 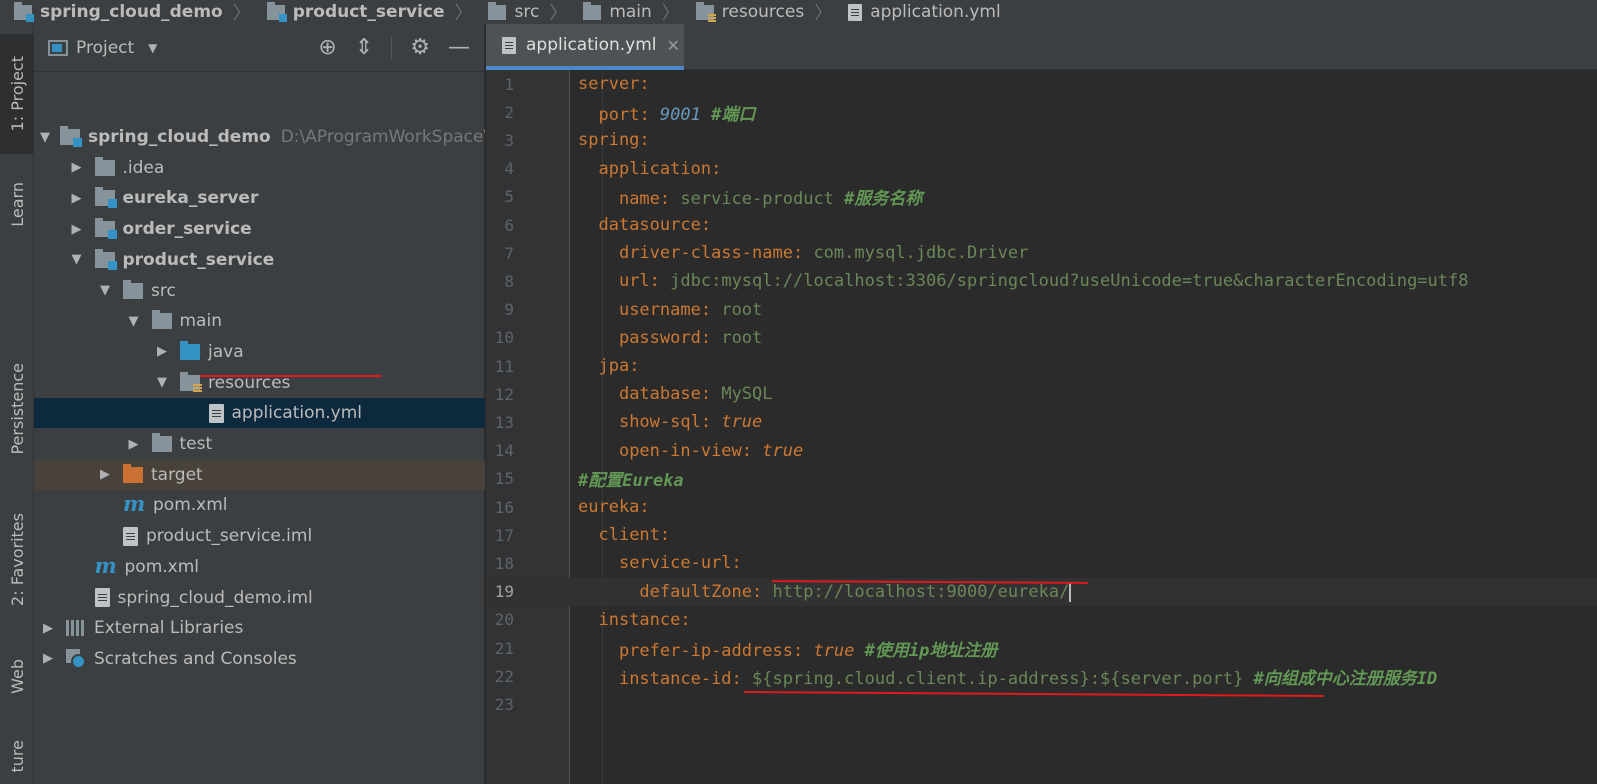 I want to click on code-line: 11 jpa:, so click(x=1041, y=366).